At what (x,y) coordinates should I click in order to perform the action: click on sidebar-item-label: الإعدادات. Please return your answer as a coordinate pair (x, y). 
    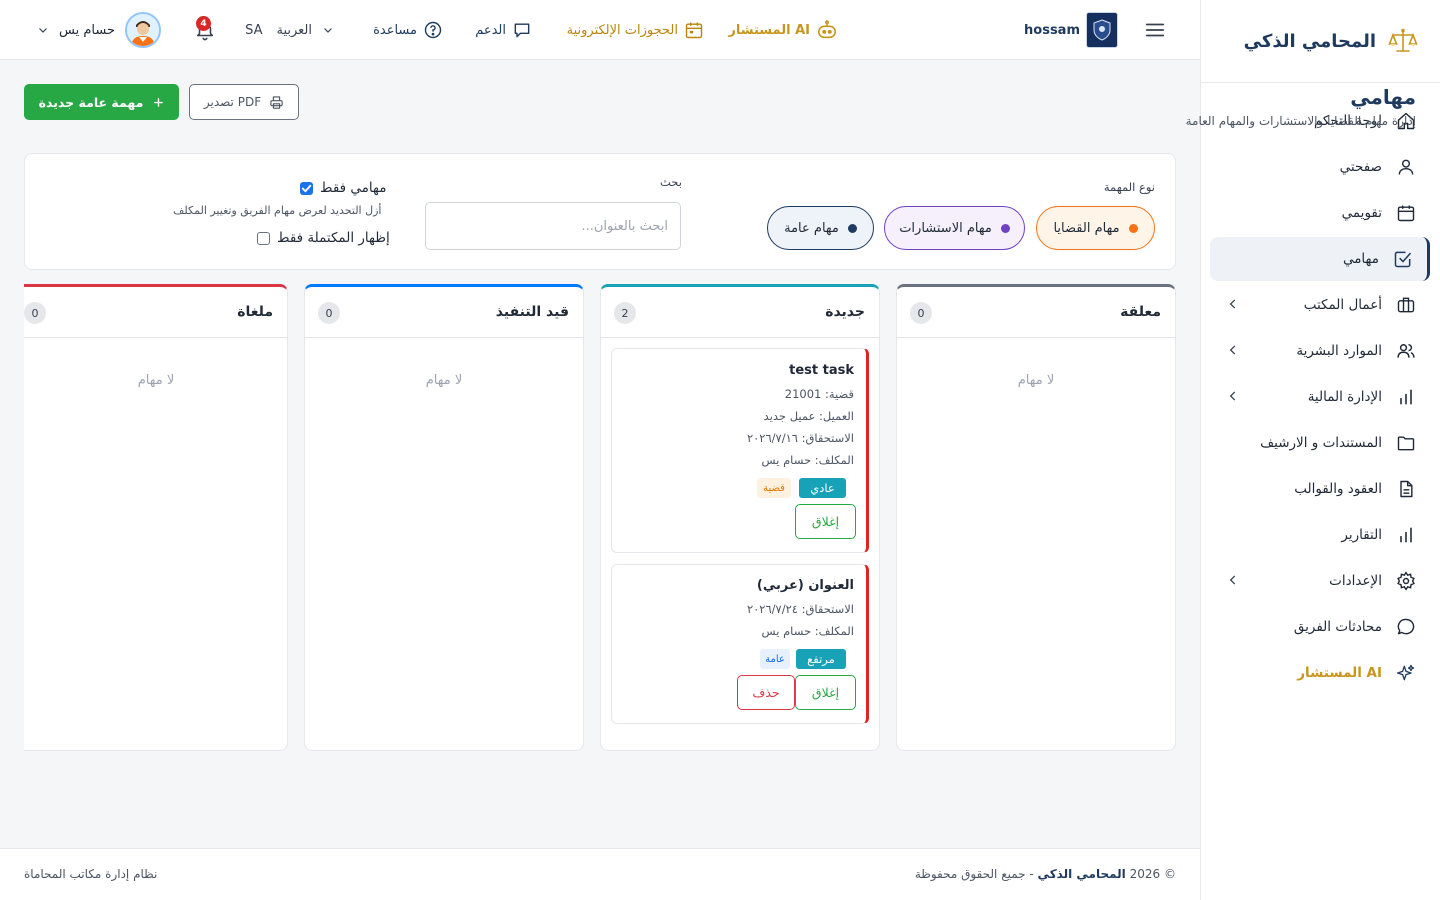
    Looking at the image, I should click on (1355, 581).